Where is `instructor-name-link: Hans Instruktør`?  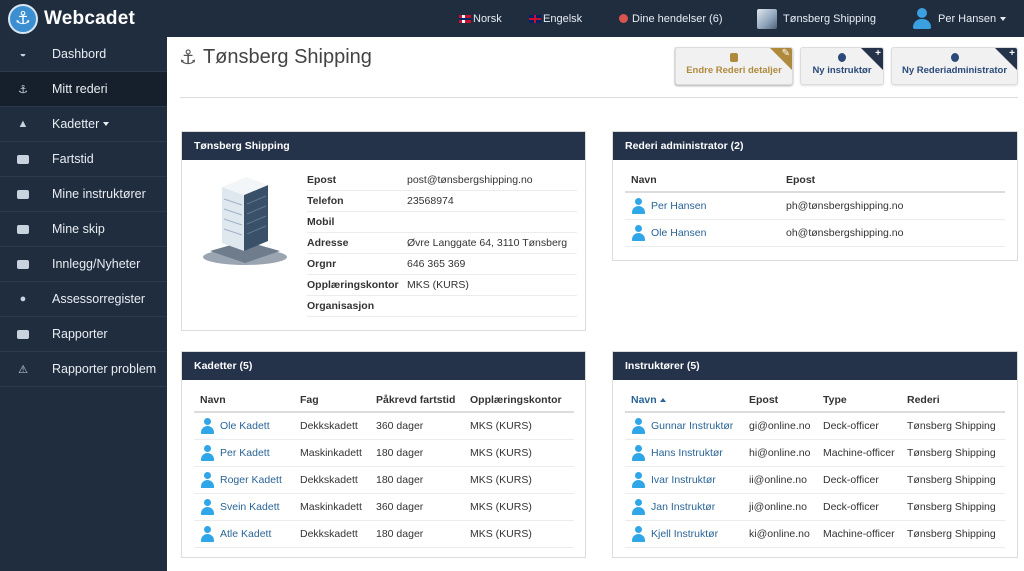
instructor-name-link: Hans Instruktør is located at coordinates (687, 452).